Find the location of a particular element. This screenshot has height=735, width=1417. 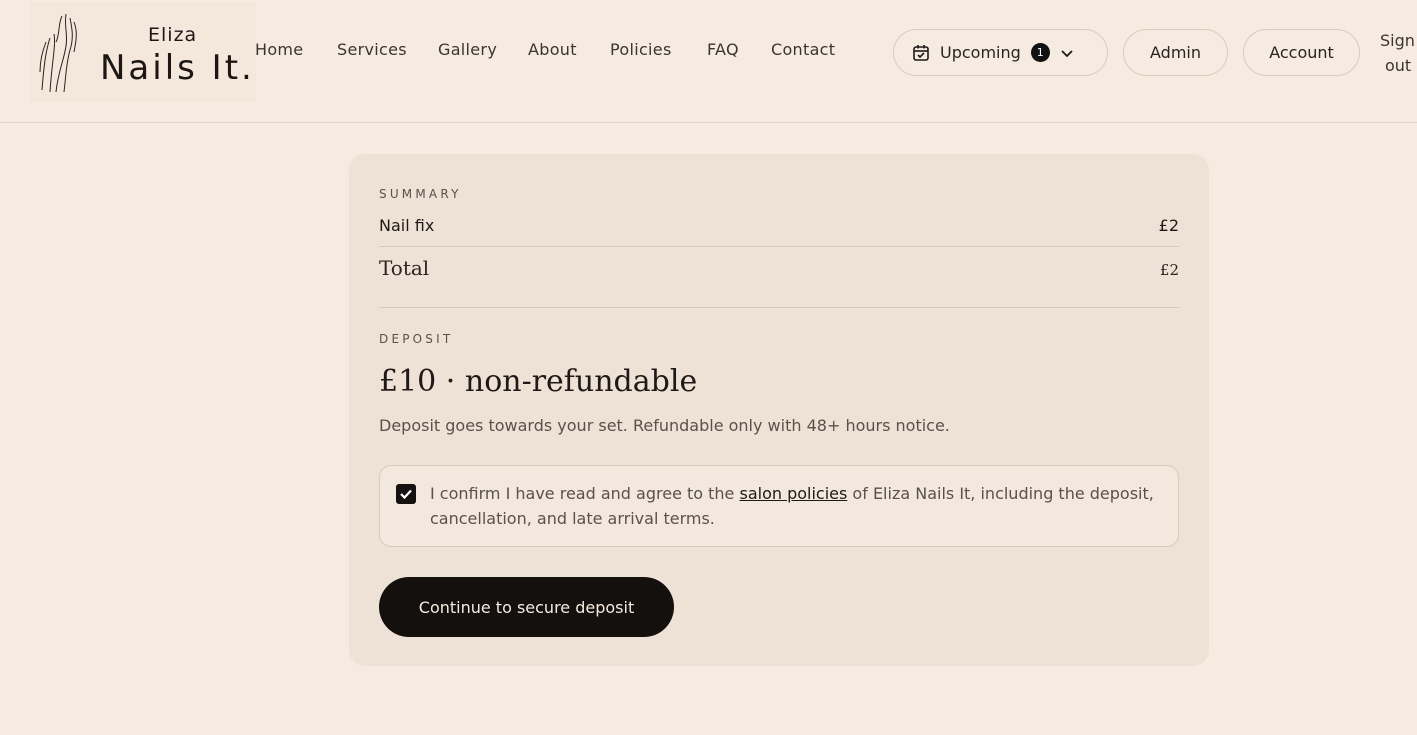

nav-about: About is located at coordinates (552, 49).